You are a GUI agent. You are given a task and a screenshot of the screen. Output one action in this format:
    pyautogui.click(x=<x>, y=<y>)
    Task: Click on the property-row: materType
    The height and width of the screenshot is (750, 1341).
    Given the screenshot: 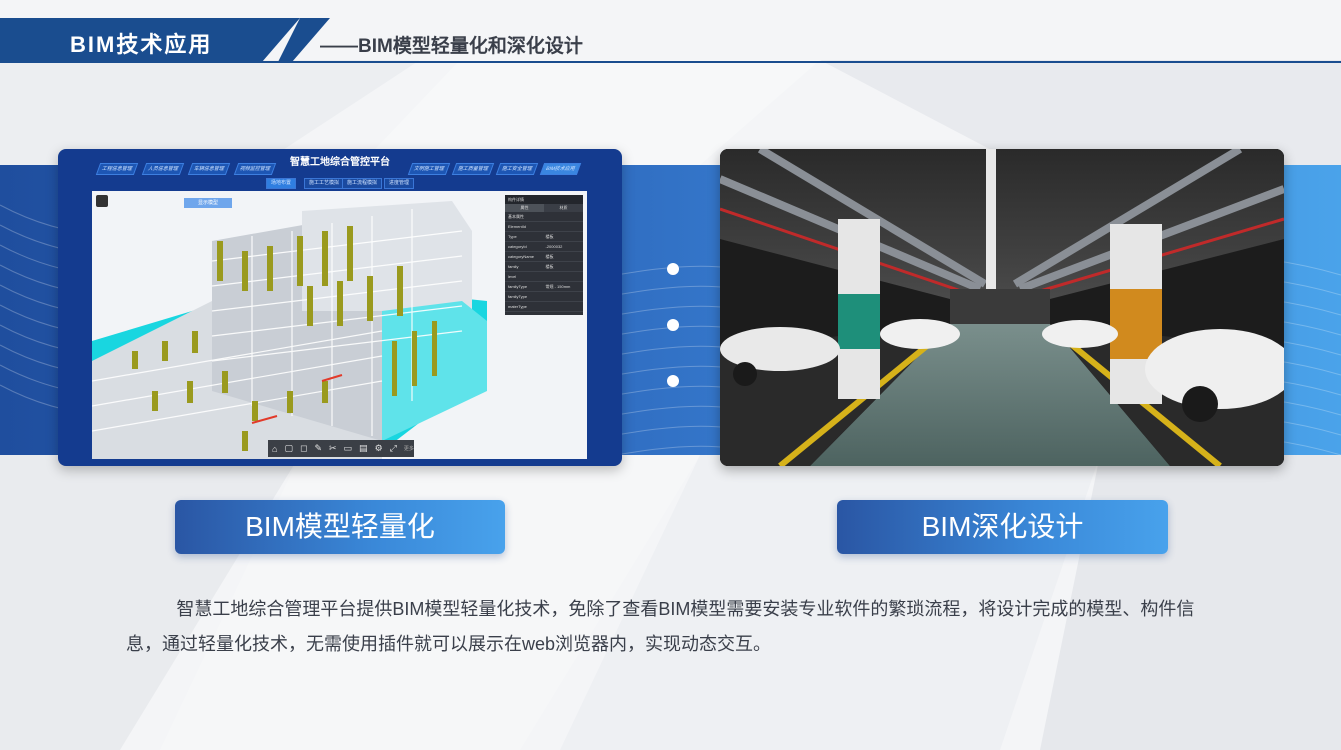 What is the action you would take?
    pyautogui.click(x=544, y=307)
    